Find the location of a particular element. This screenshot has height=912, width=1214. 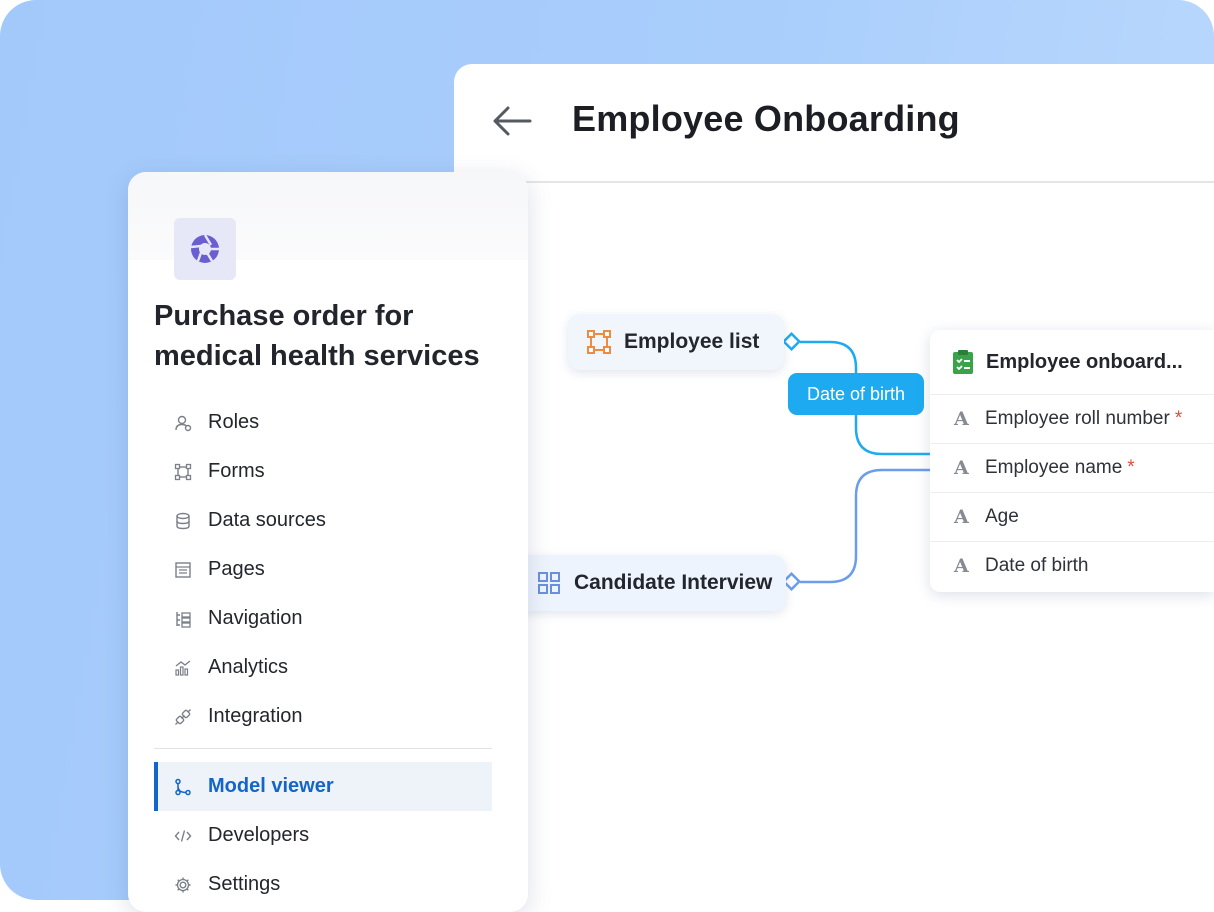

field-label: Age is located at coordinates (1002, 516).